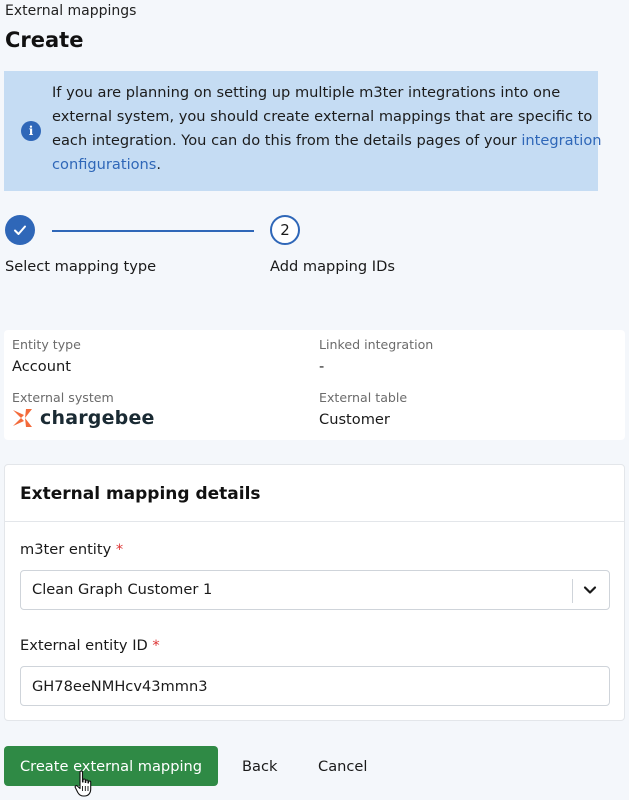 The height and width of the screenshot is (800, 629). I want to click on chargebee-wordmark: chargebee, so click(97, 418).